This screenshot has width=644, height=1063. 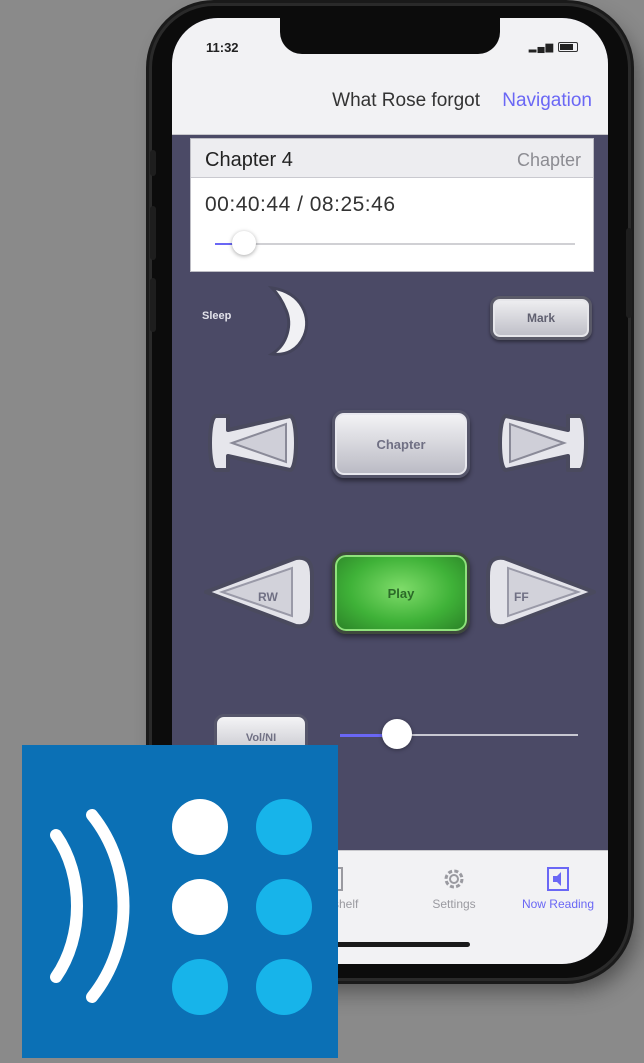 I want to click on sleep-label: Sleep, so click(x=217, y=316).